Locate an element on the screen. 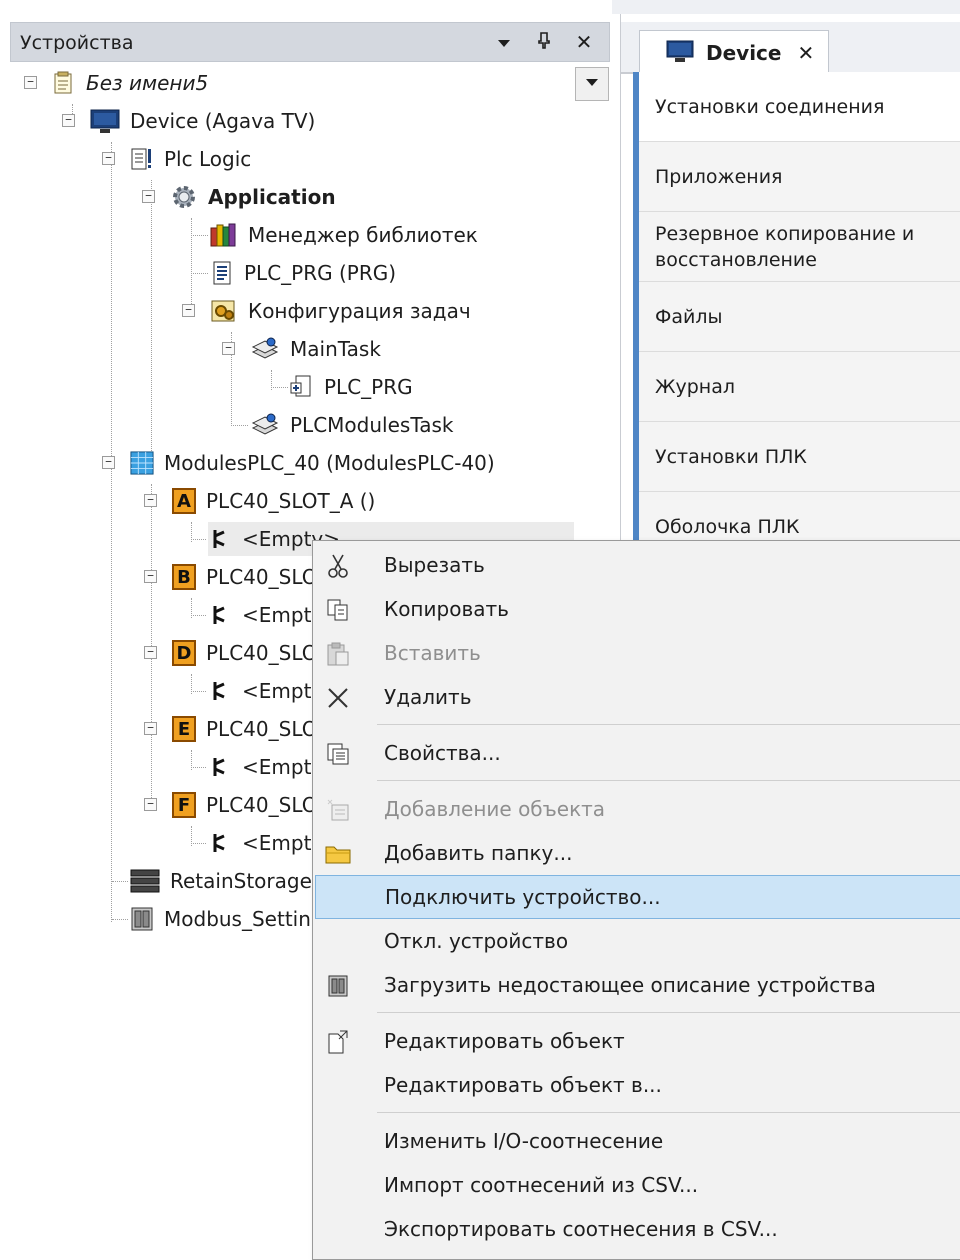  slot-badge-icon: D is located at coordinates (184, 653).